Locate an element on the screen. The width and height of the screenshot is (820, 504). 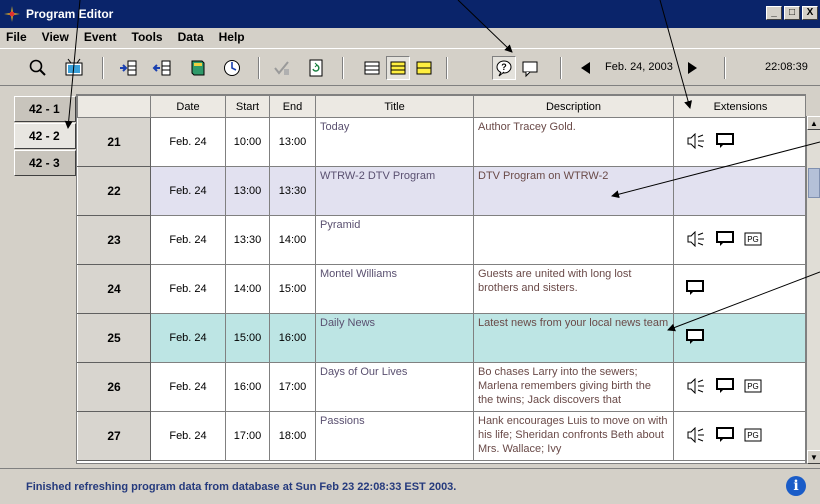
next-day-icon is located at coordinates (692, 68).